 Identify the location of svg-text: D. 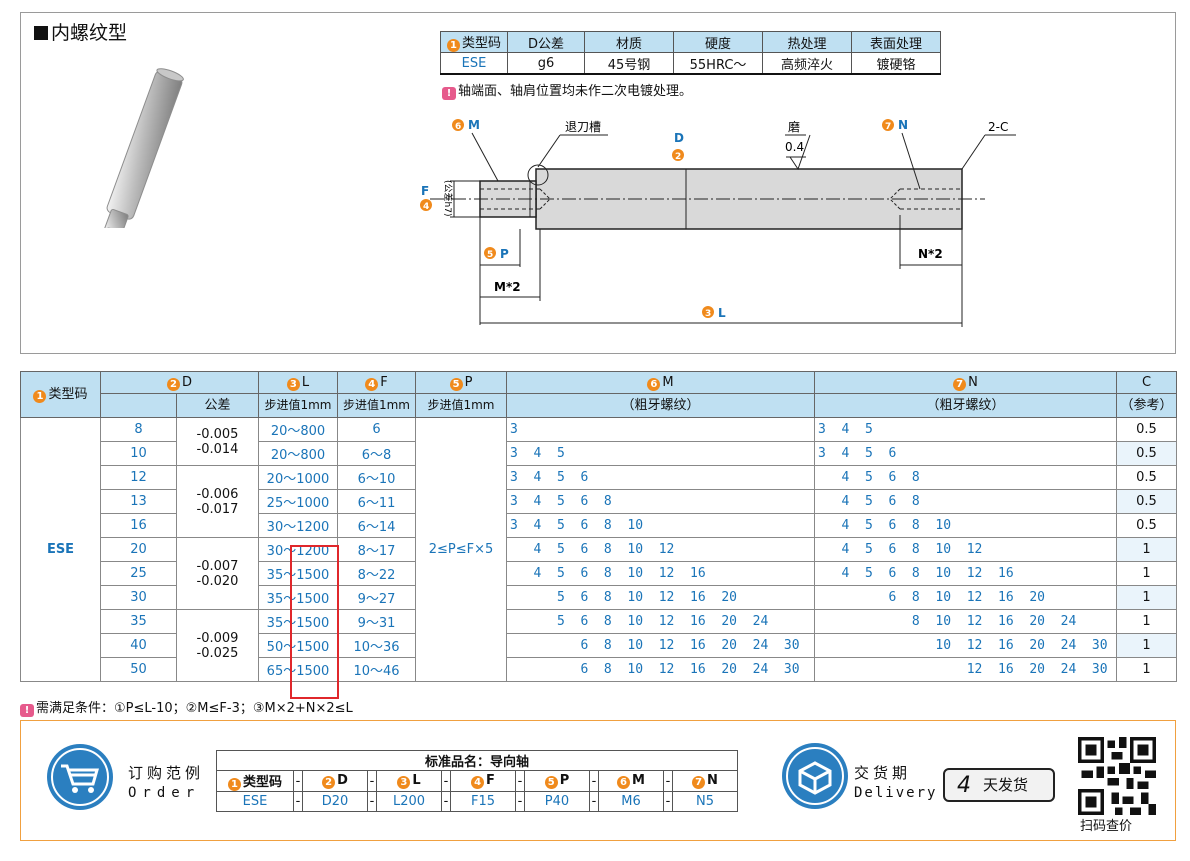
(679, 138).